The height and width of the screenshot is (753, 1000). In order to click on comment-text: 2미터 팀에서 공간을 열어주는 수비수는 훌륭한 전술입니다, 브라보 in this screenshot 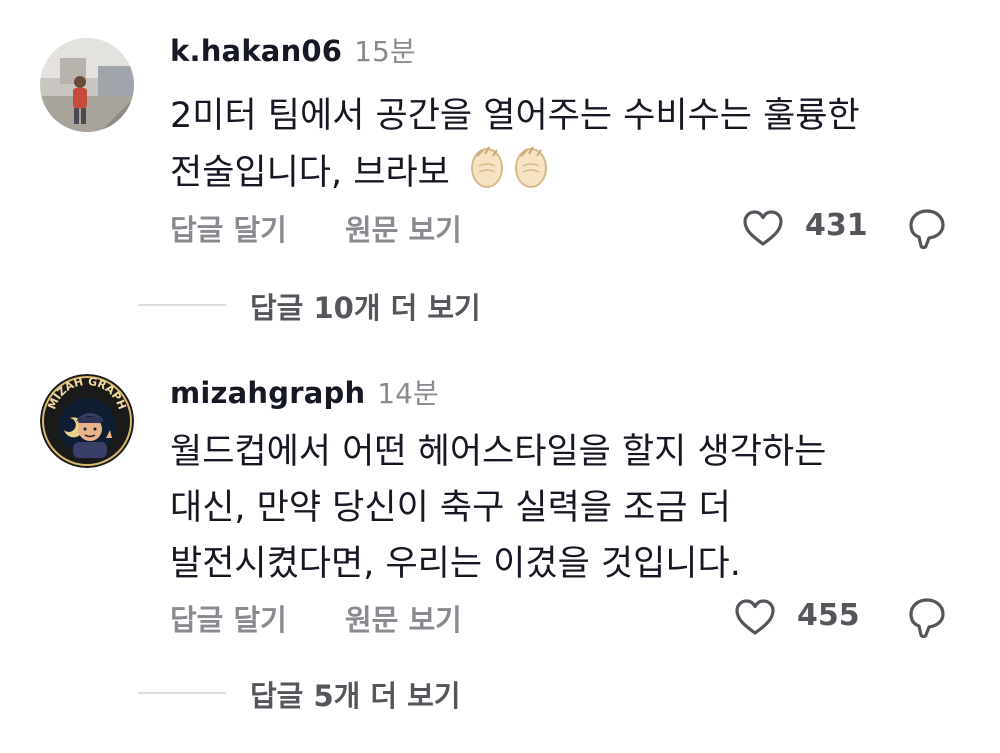, I will do `click(565, 147)`.